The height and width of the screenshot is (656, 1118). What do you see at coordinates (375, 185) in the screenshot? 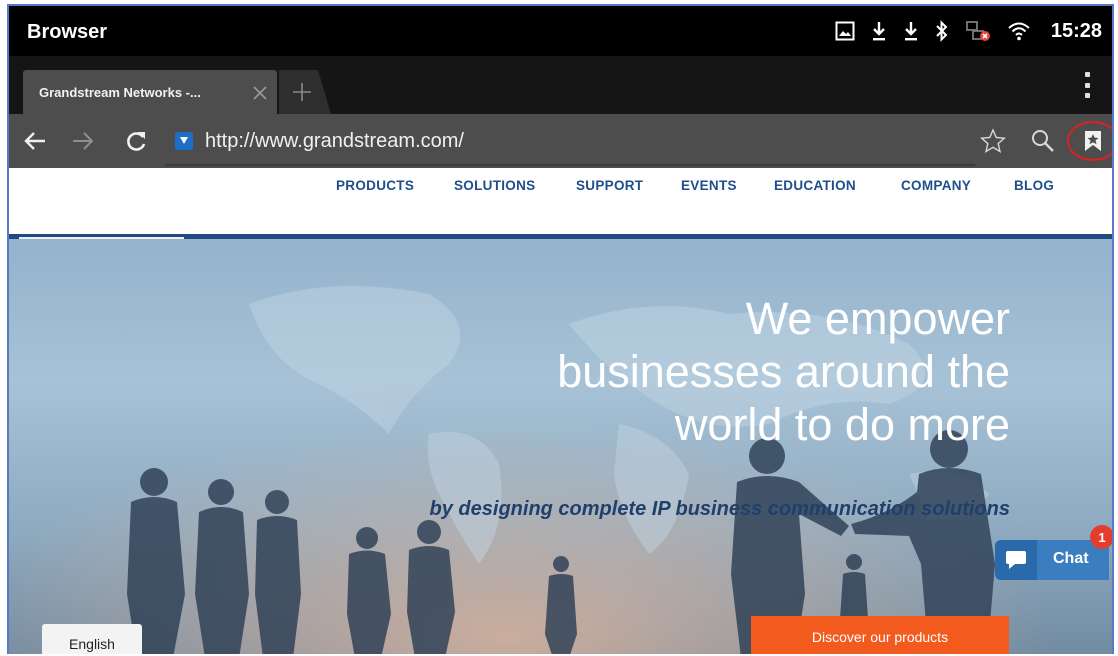
I see `nav-products: PRODUCTS` at bounding box center [375, 185].